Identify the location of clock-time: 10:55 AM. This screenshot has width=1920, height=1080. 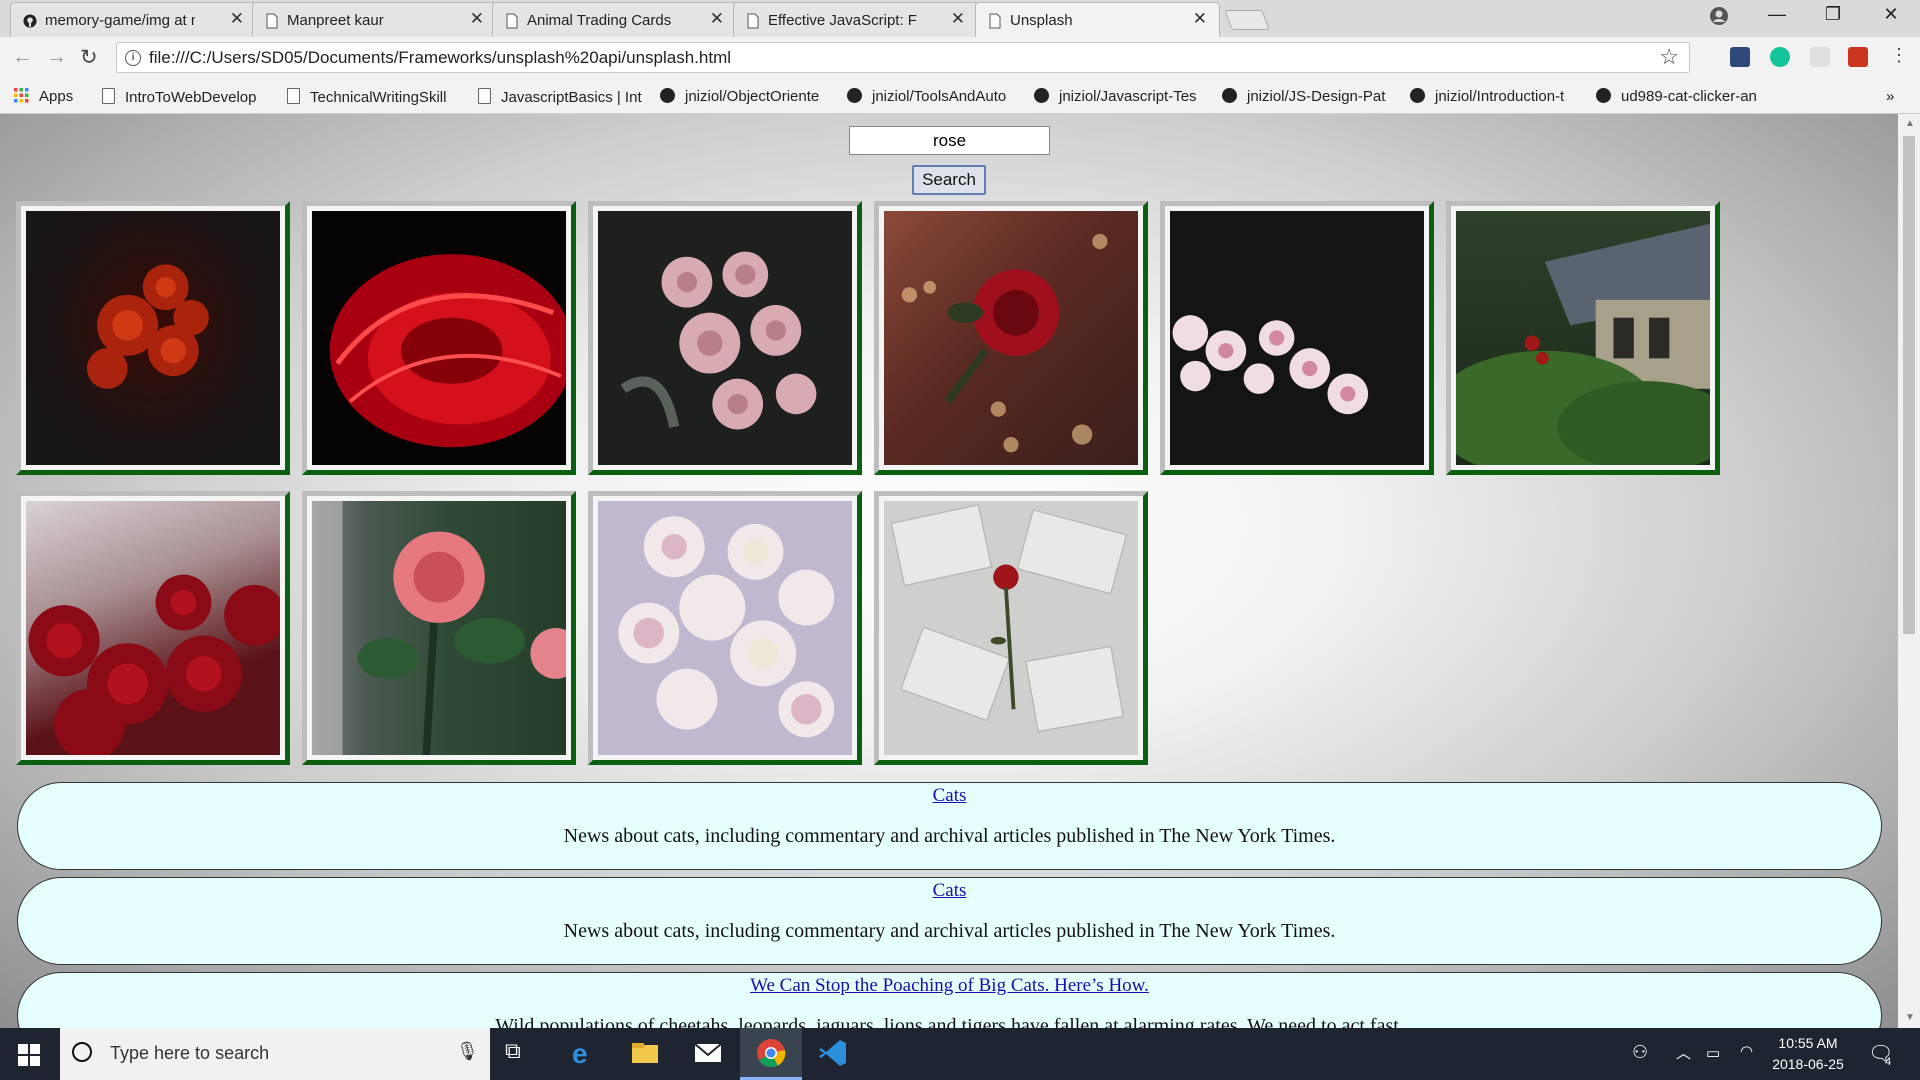
(1808, 1043).